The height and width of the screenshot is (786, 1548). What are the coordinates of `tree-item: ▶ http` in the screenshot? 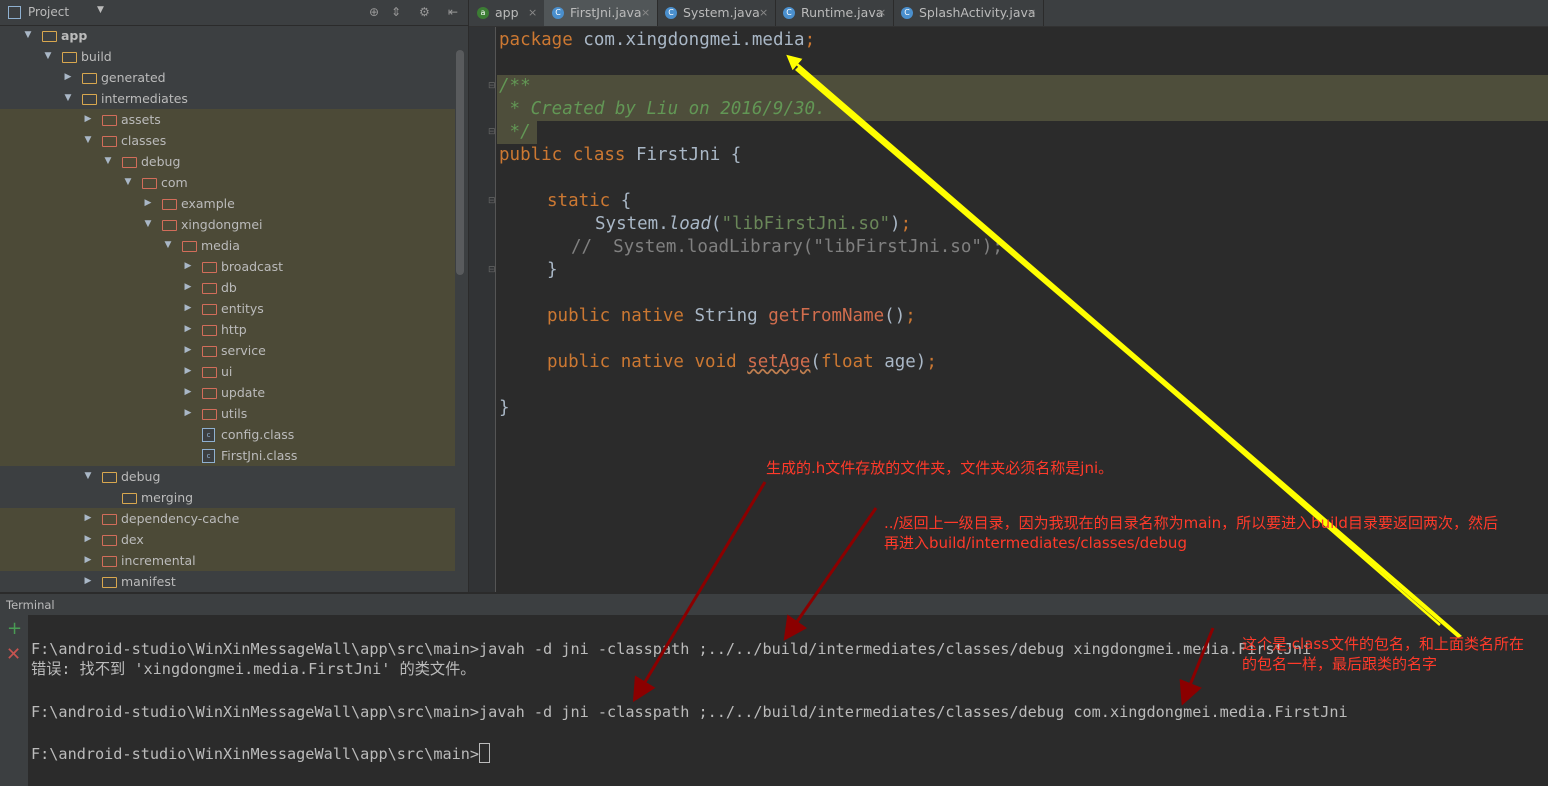 It's located at (227, 329).